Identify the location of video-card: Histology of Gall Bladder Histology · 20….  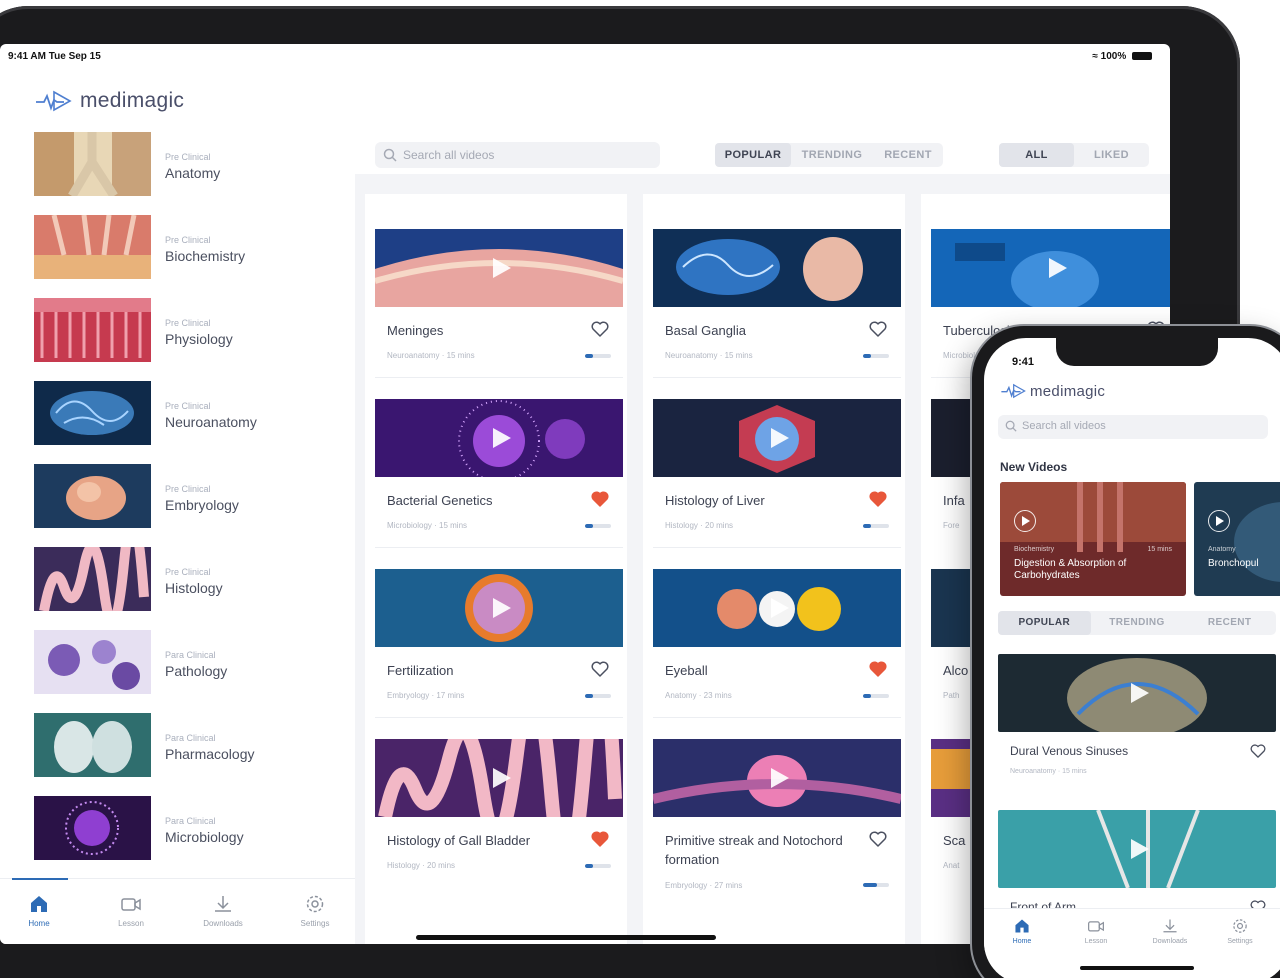
(499, 814).